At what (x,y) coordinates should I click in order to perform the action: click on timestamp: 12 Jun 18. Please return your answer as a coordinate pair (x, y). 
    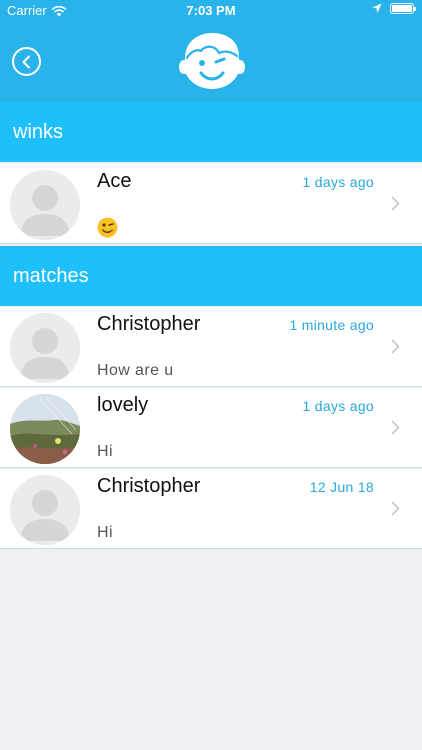
    Looking at the image, I should click on (341, 487).